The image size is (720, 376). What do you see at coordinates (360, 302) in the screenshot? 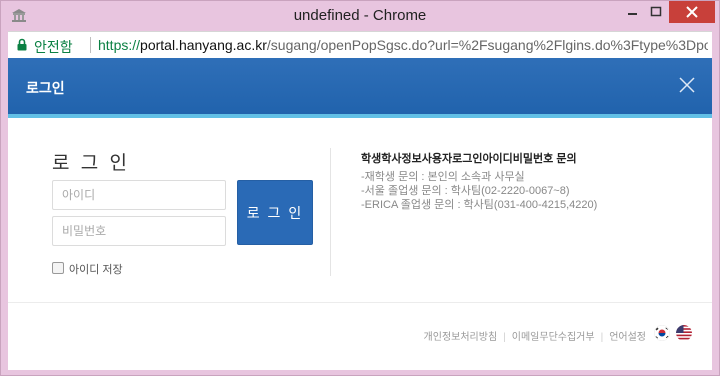
I see `footer-divider` at bounding box center [360, 302].